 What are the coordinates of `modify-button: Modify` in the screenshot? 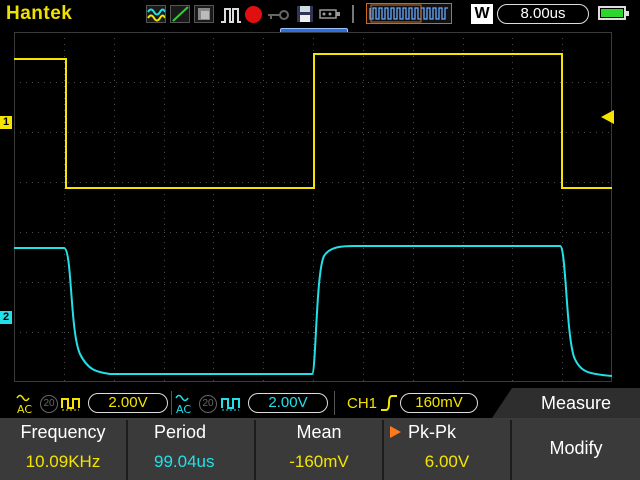 It's located at (576, 450).